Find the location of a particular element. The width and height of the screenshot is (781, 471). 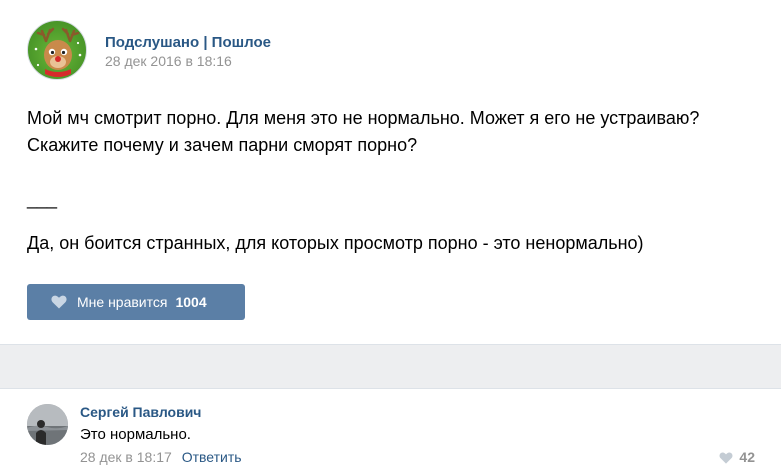

comment-text: Это нормально. is located at coordinates (135, 434).